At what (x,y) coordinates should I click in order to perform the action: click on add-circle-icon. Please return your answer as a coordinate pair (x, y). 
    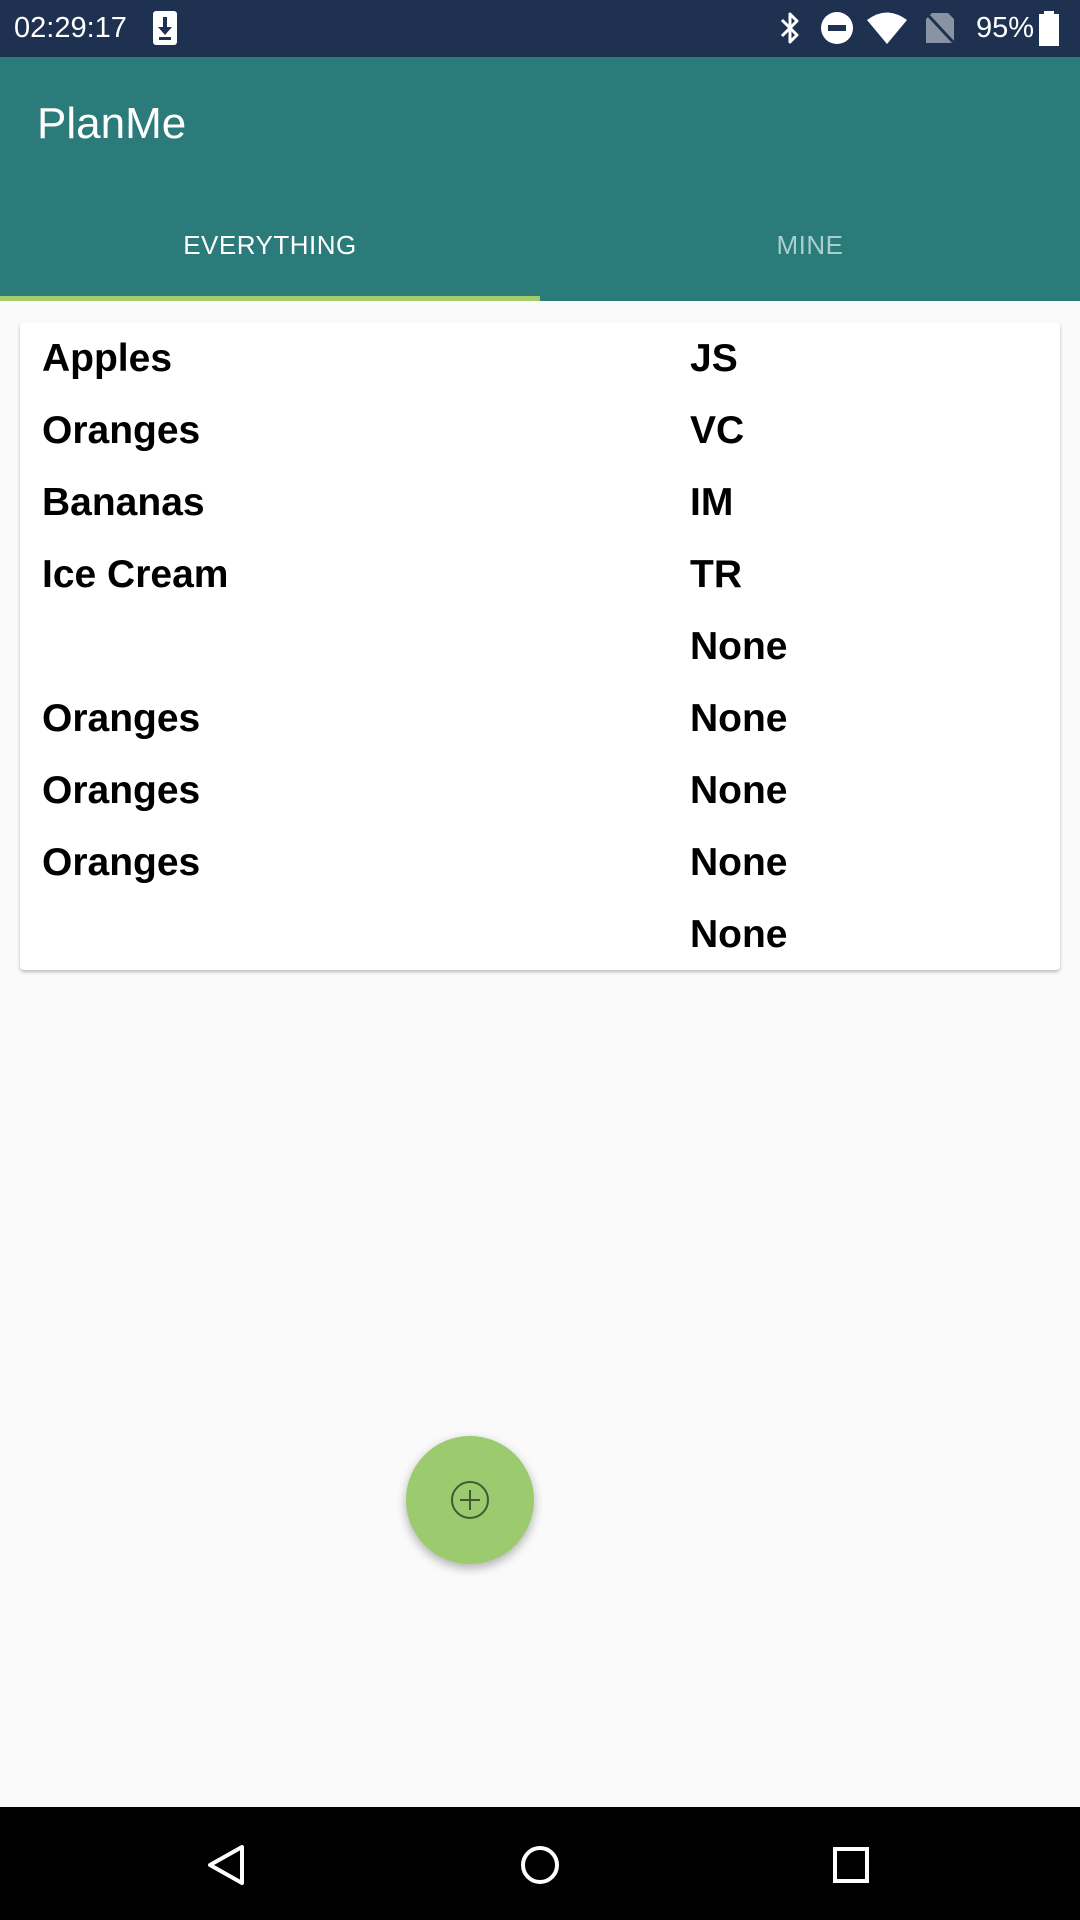
    Looking at the image, I should click on (470, 1500).